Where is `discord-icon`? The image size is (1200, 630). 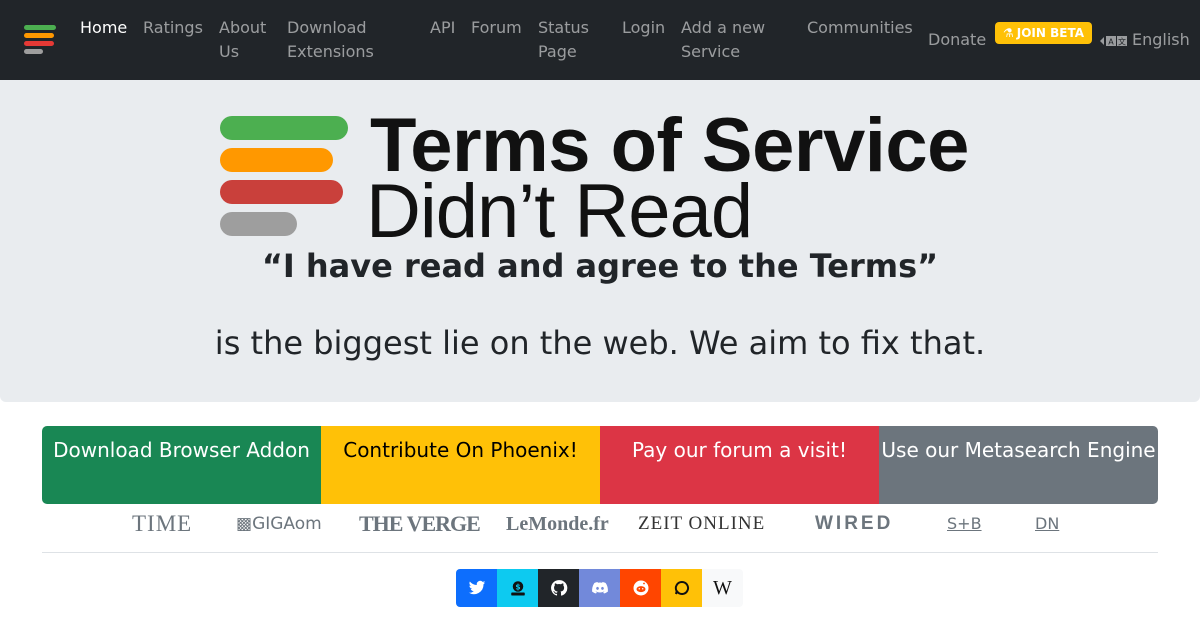 discord-icon is located at coordinates (599, 588).